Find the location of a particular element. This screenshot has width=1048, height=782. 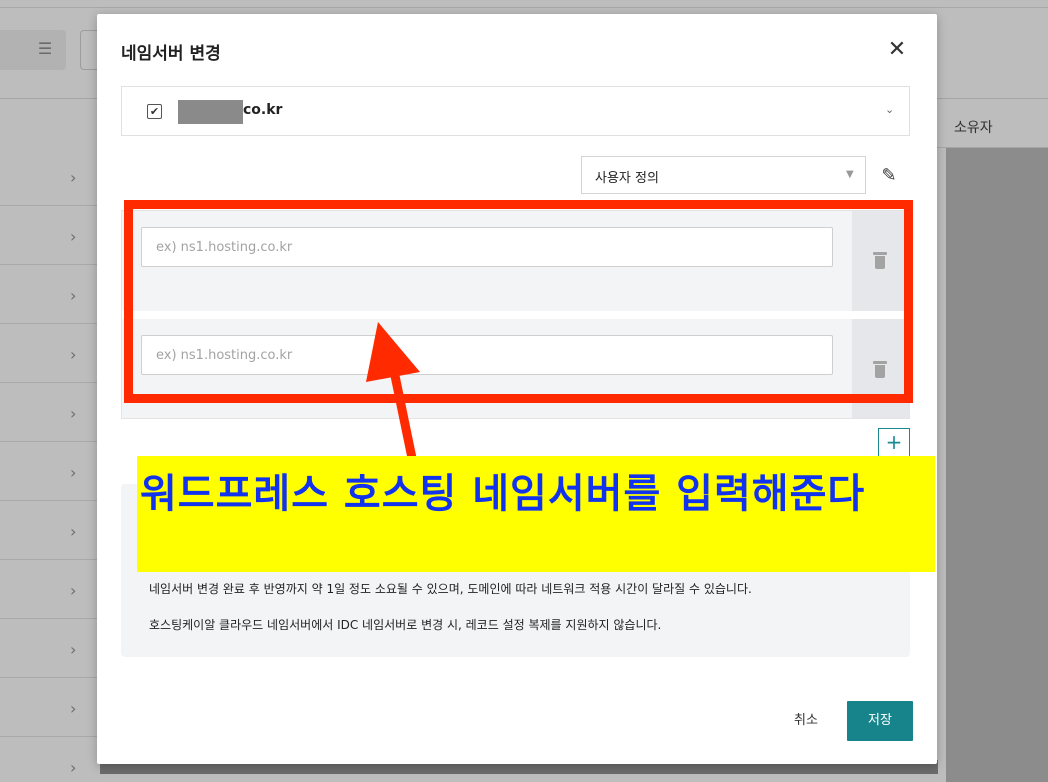

save-button: 저장 is located at coordinates (880, 721).